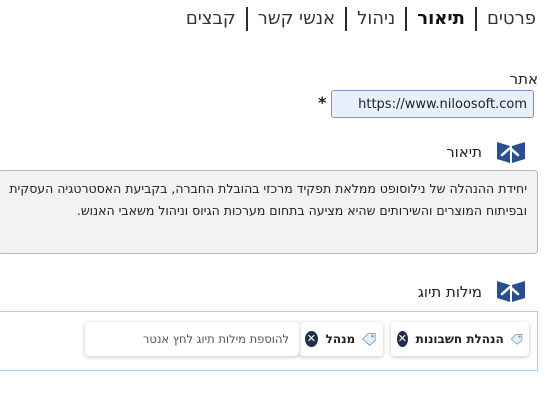 The width and height of the screenshot is (554, 400). I want to click on tab-bar: פרטים תיאור ניהול אנשי קשר קבצים, so click(361, 19).